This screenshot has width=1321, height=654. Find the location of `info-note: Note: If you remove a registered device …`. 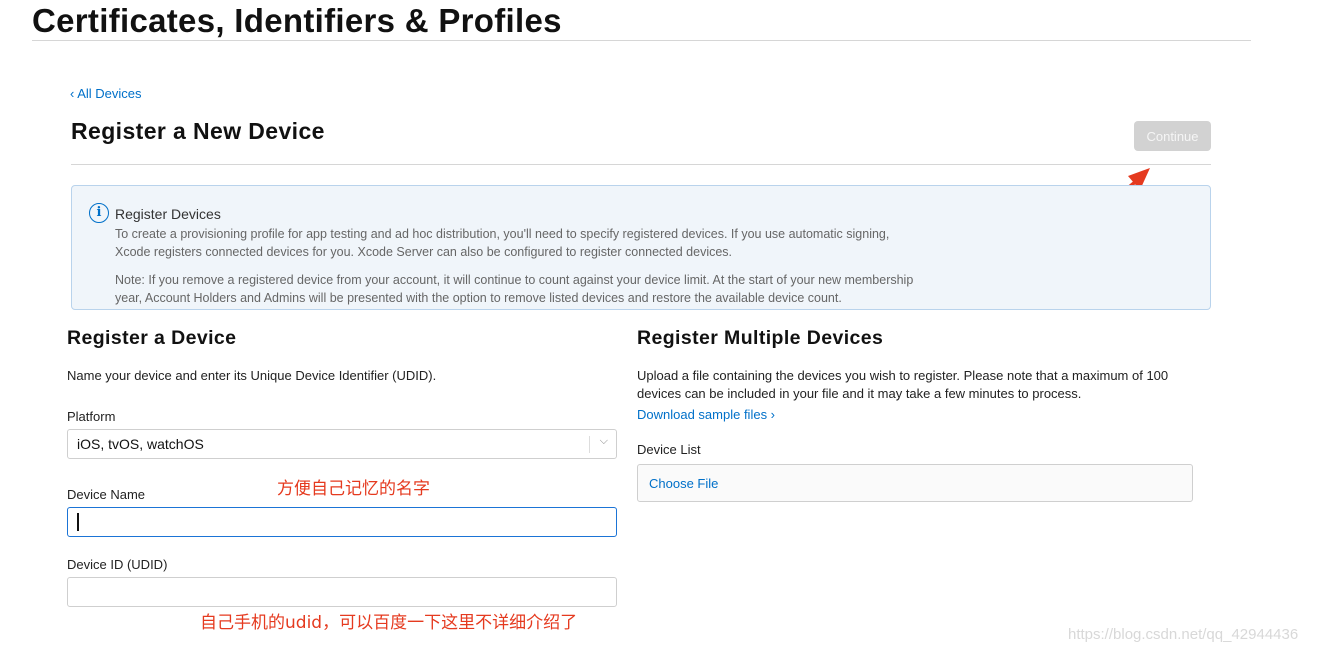

info-note: Note: If you remove a registered device … is located at coordinates (514, 289).